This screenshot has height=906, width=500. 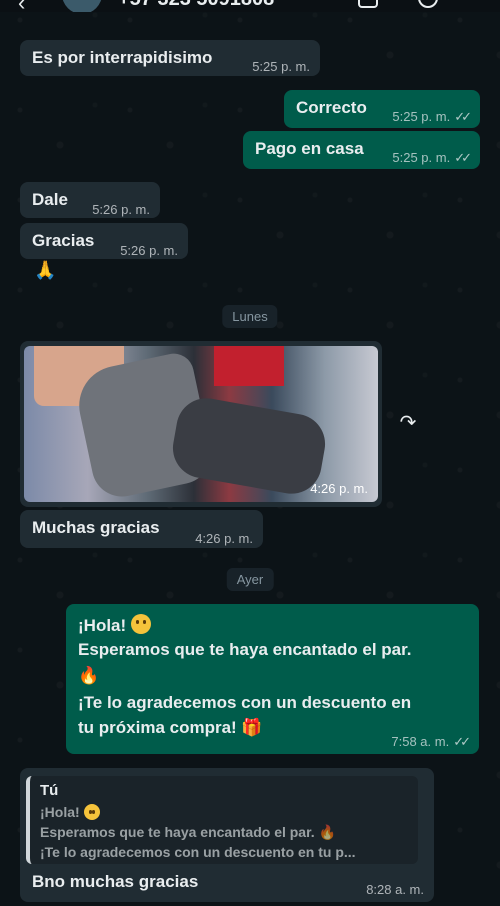 I want to click on quote-author: Tú, so click(x=49, y=790).